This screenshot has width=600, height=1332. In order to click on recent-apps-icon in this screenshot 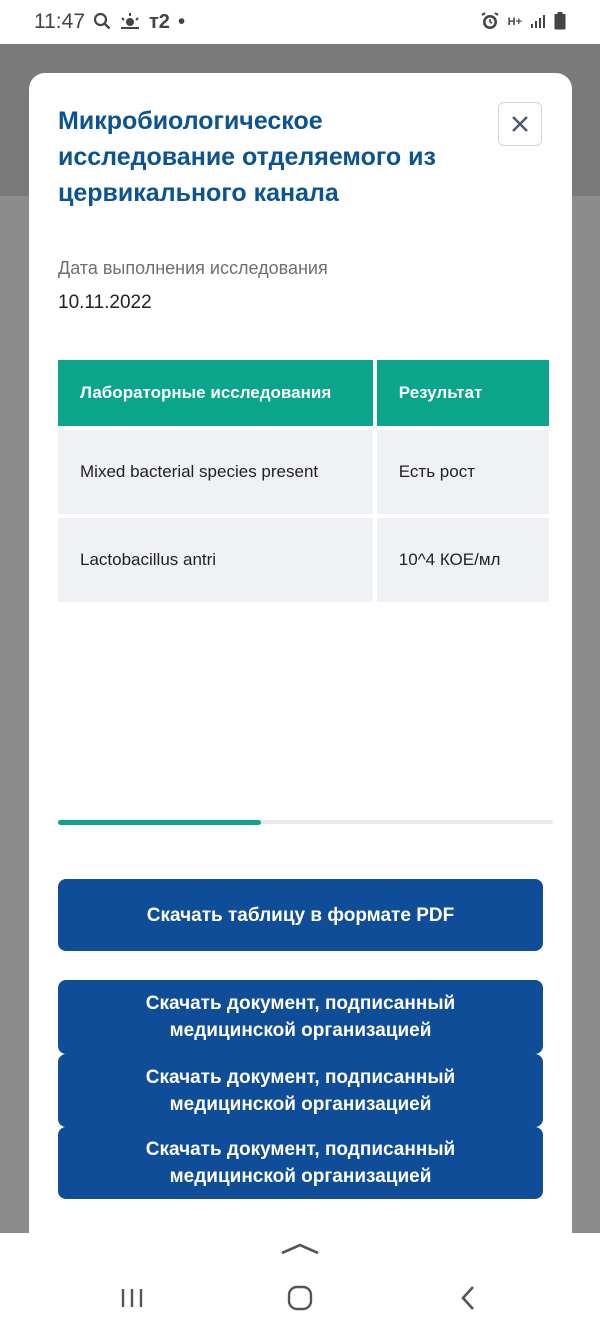, I will do `click(132, 1298)`.